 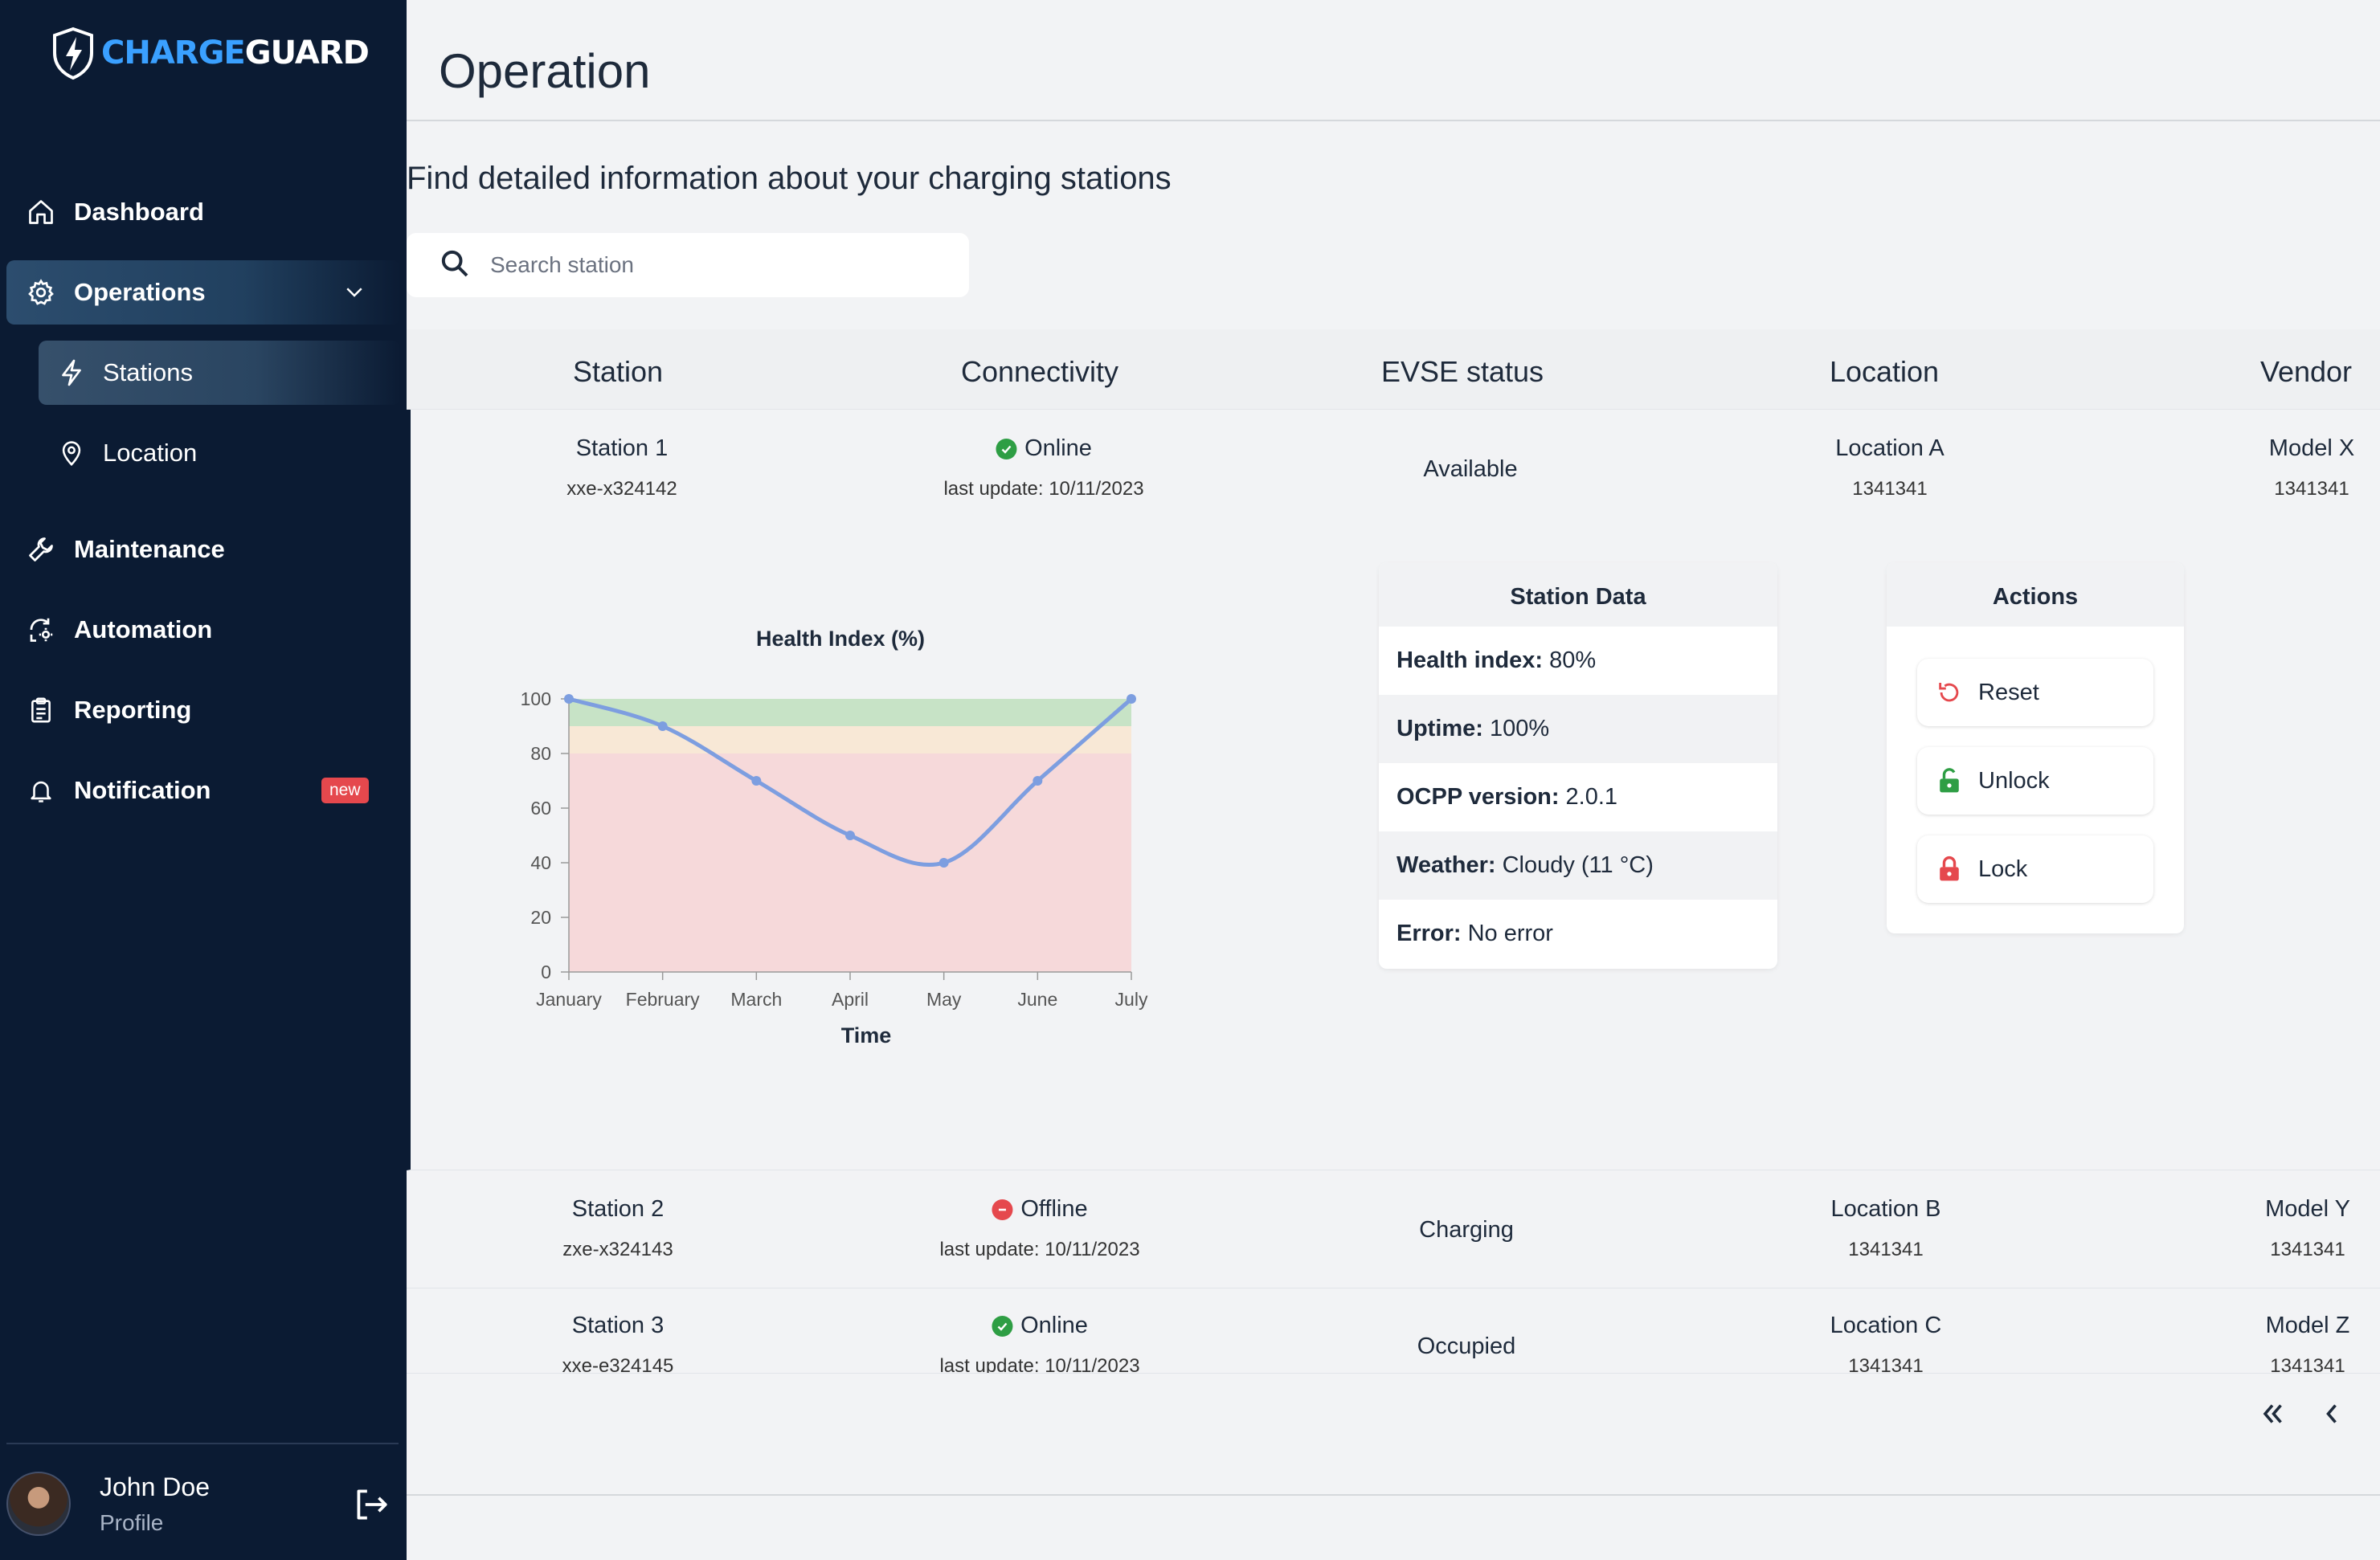 I want to click on chevron-down-icon, so click(x=354, y=295).